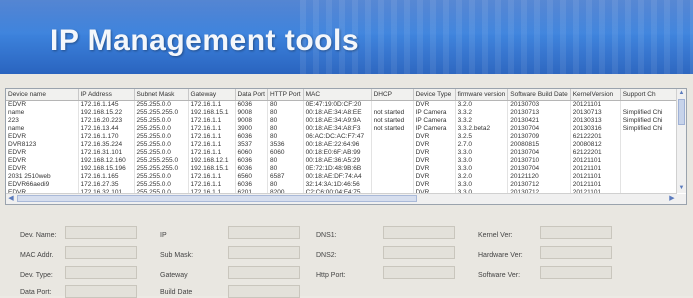  What do you see at coordinates (482, 177) in the screenshot?
I see `table-cell: 3.2.0` at bounding box center [482, 177].